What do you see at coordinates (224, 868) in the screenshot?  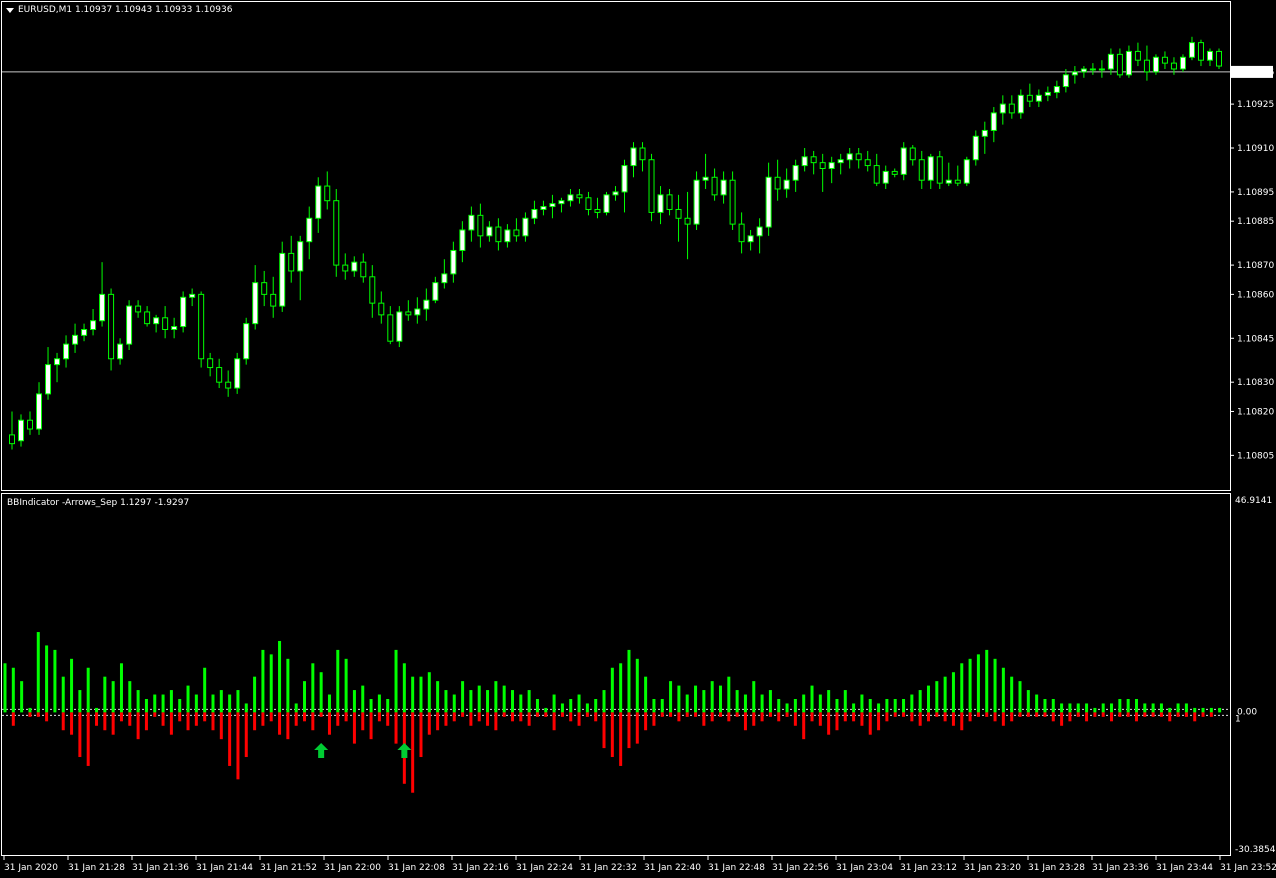 I see `time-tick-label: 31 Jan 21:44` at bounding box center [224, 868].